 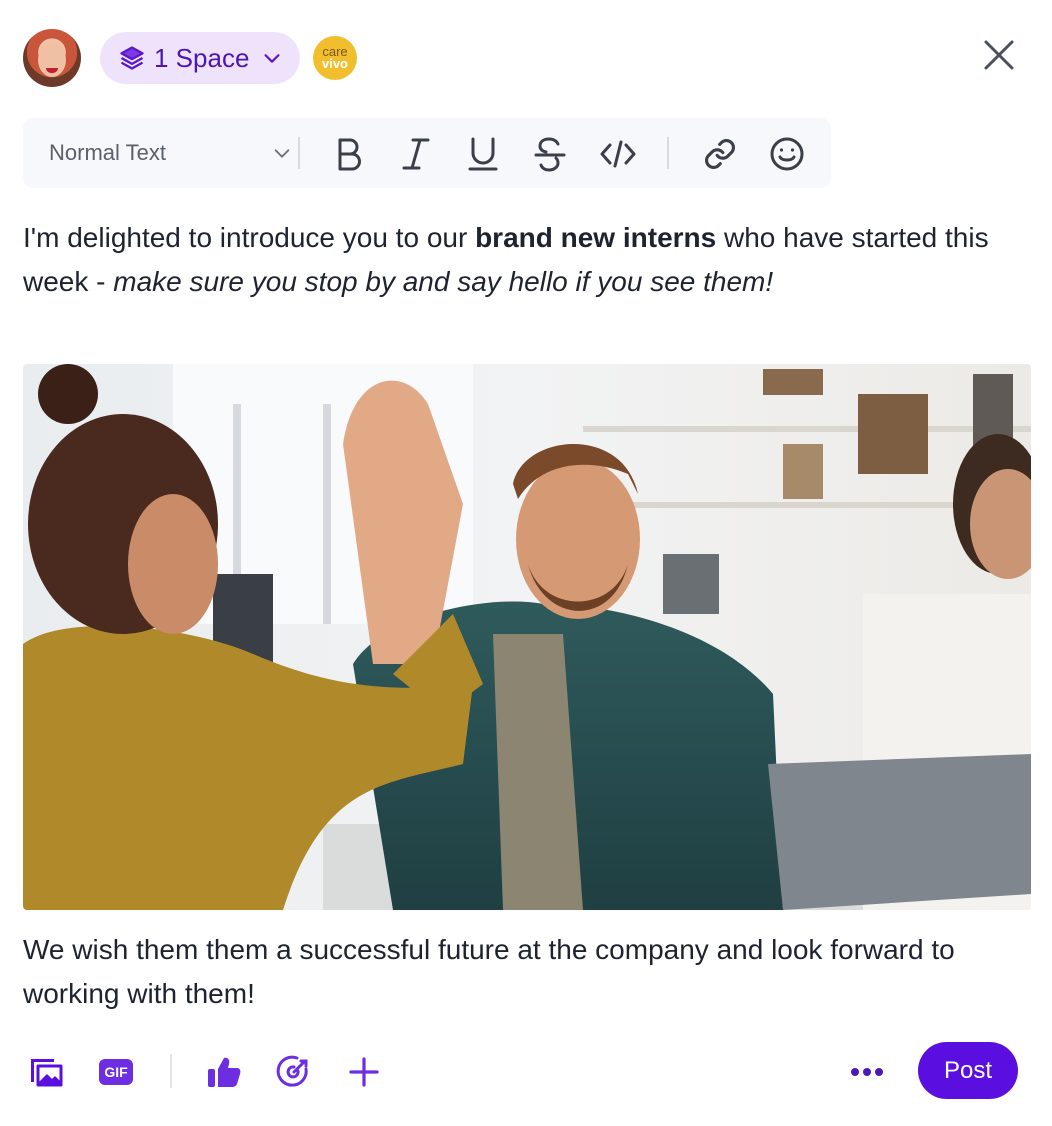 I want to click on space-selector-label: 1 Space, so click(x=202, y=57).